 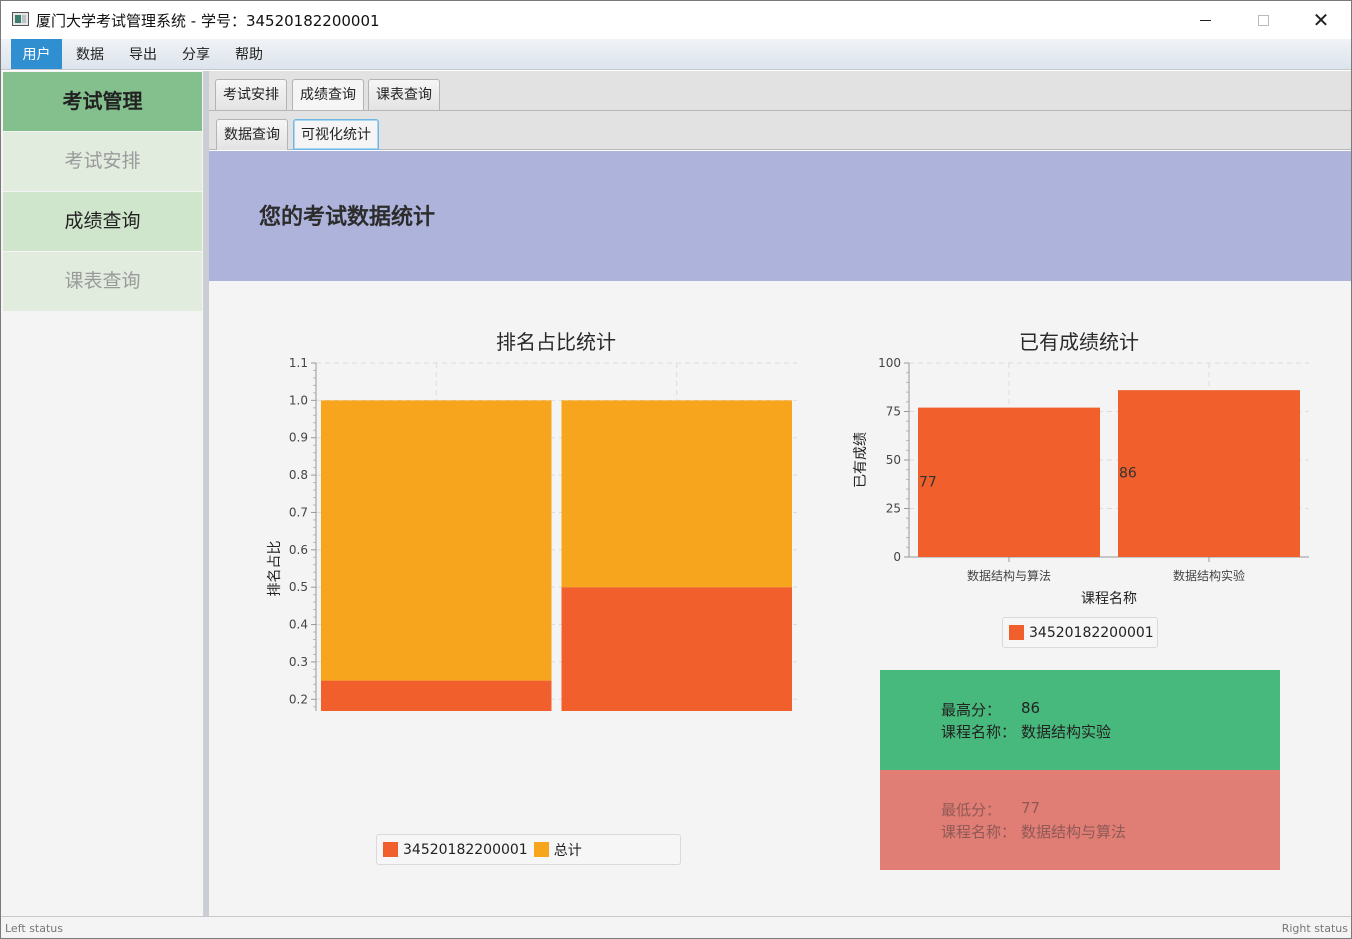 What do you see at coordinates (971, 710) in the screenshot?
I see `highest-score-label: 最高分：` at bounding box center [971, 710].